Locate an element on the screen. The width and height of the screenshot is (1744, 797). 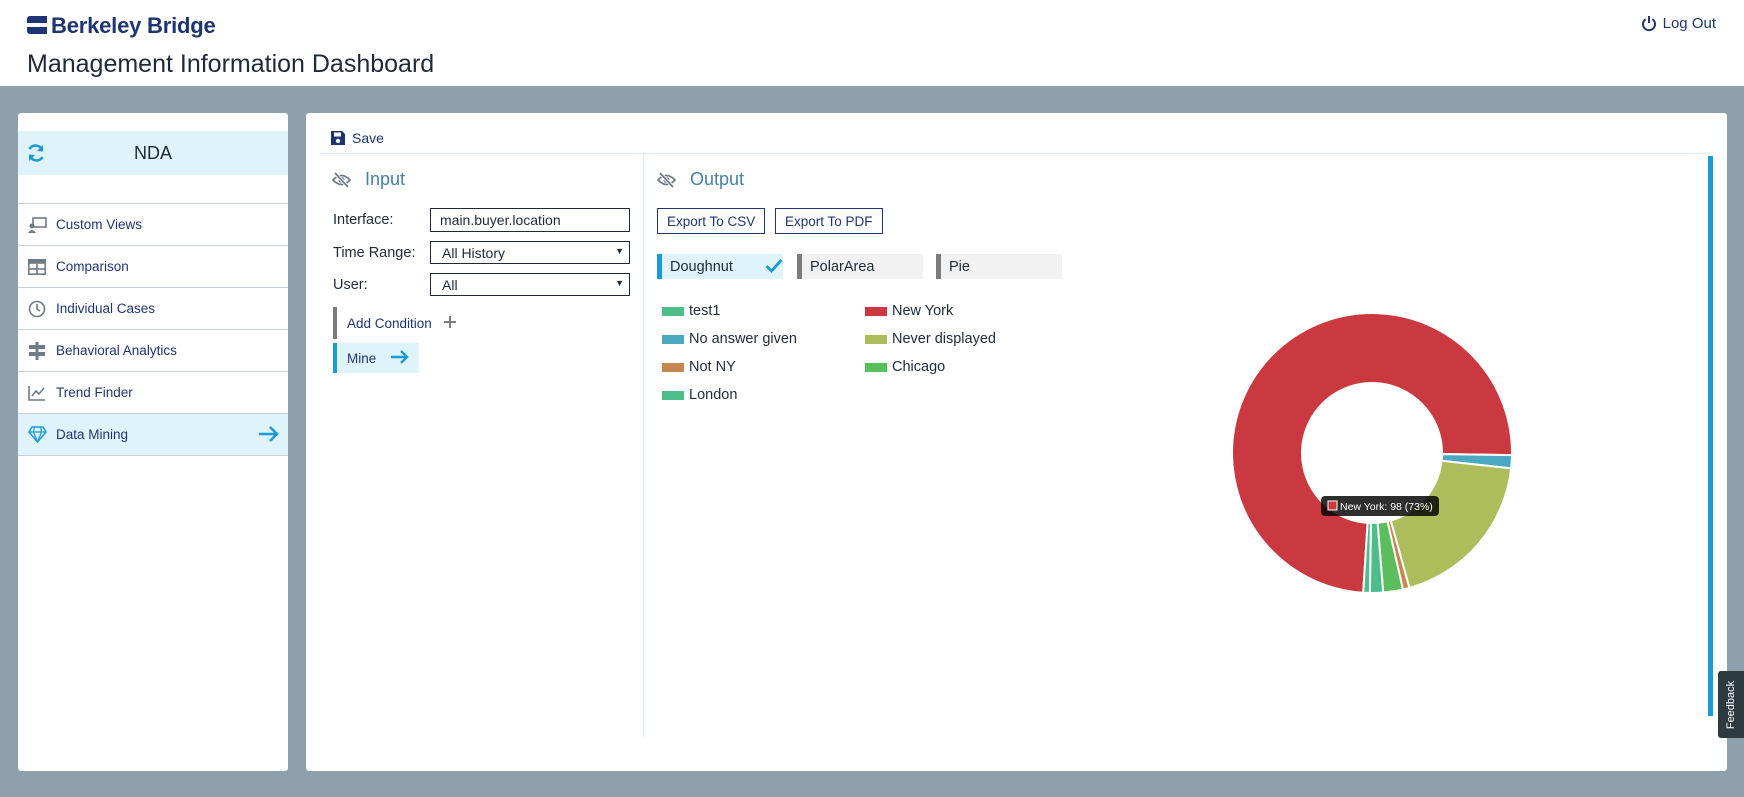
diamond-icon is located at coordinates (37, 435).